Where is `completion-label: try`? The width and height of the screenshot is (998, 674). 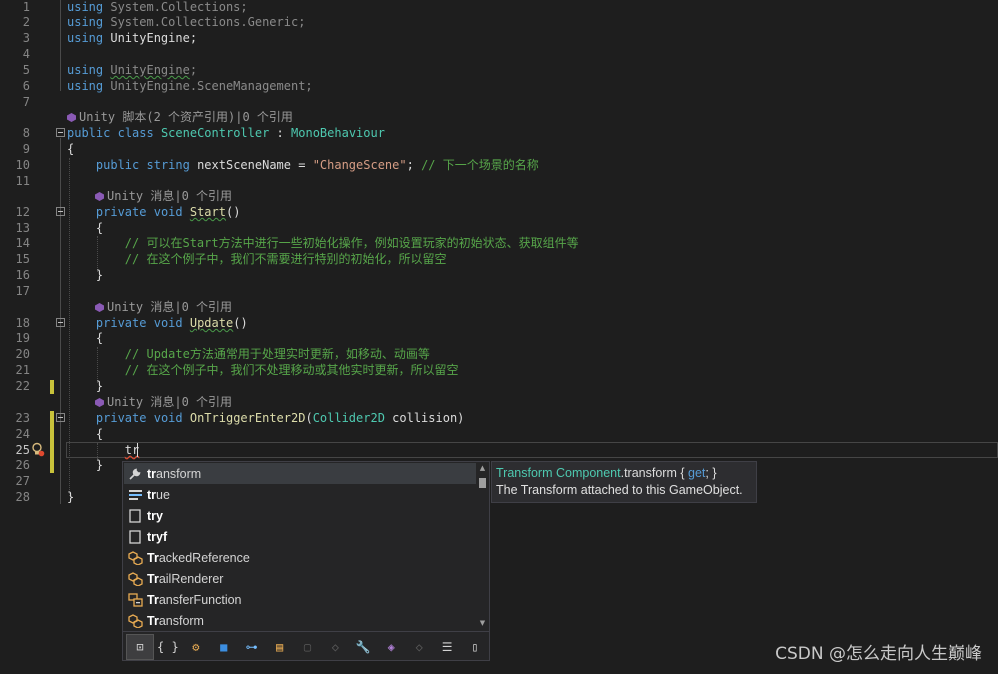 completion-label: try is located at coordinates (155, 515).